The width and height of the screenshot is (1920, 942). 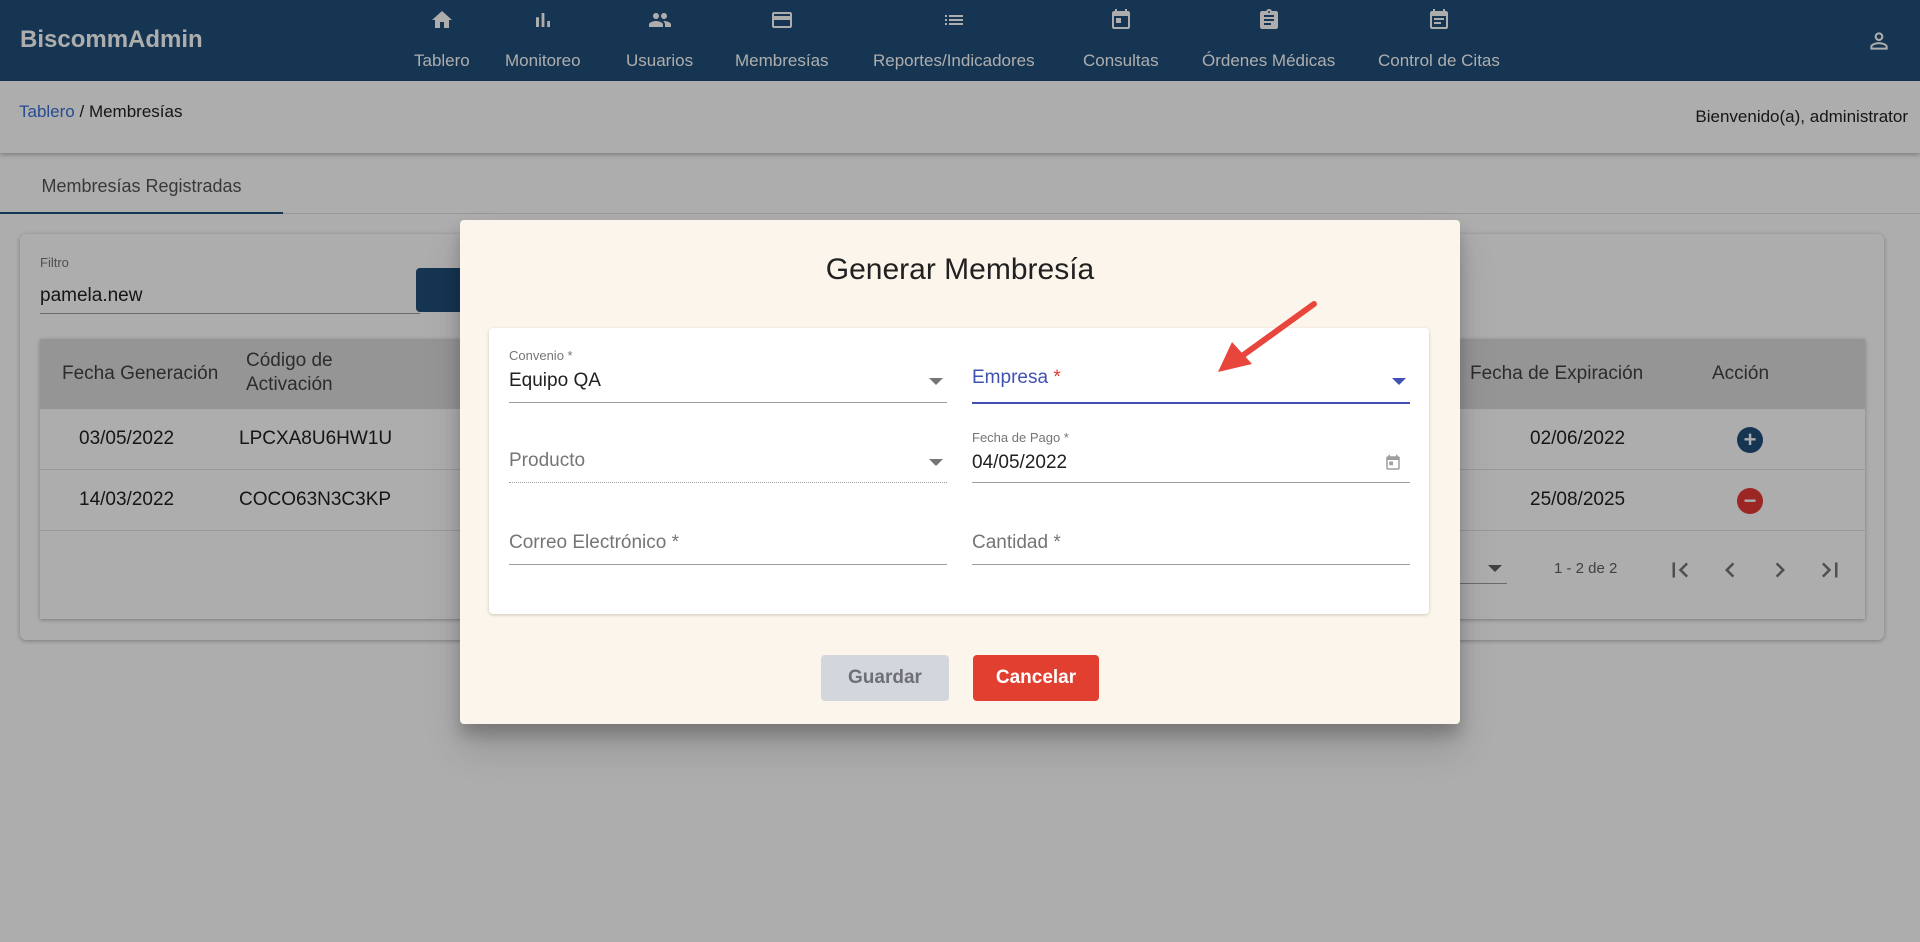 I want to click on correo-placeholder: Correo Electrónico *, so click(x=594, y=542).